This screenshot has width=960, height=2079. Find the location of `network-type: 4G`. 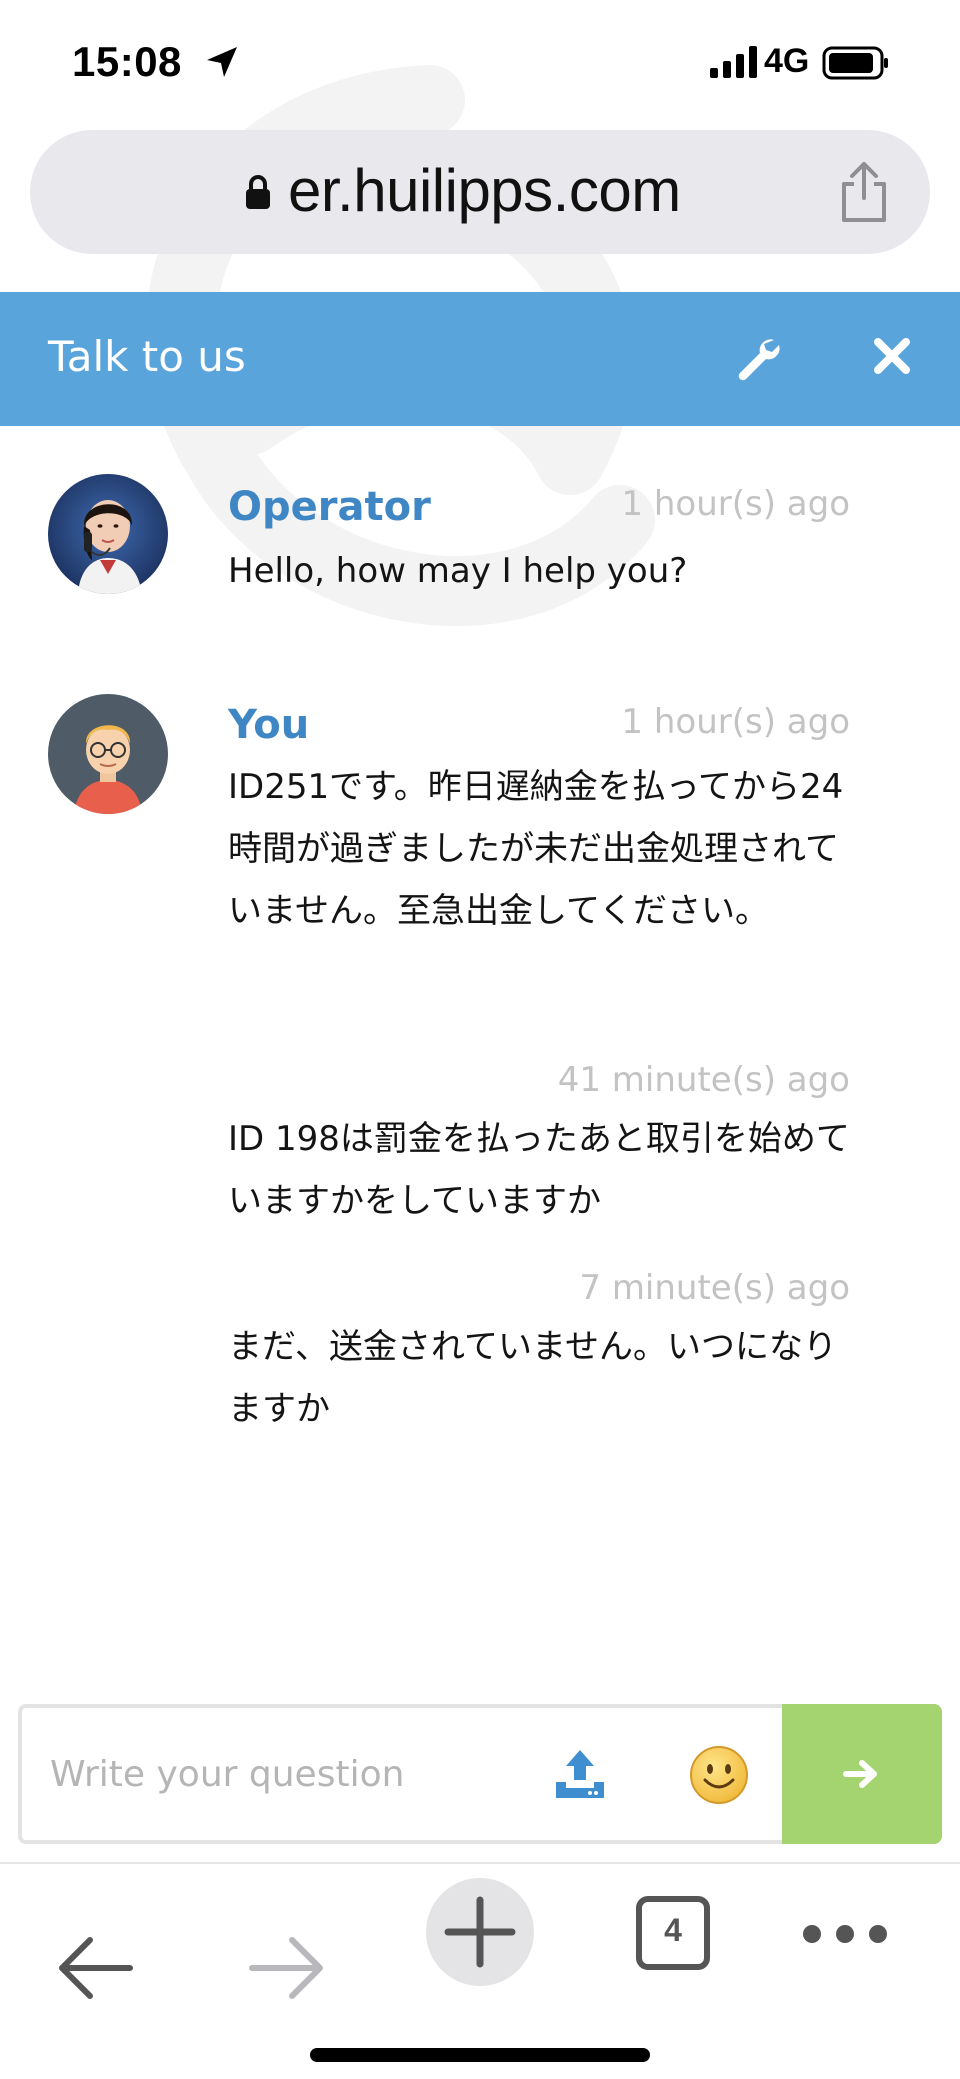

network-type: 4G is located at coordinates (787, 61).